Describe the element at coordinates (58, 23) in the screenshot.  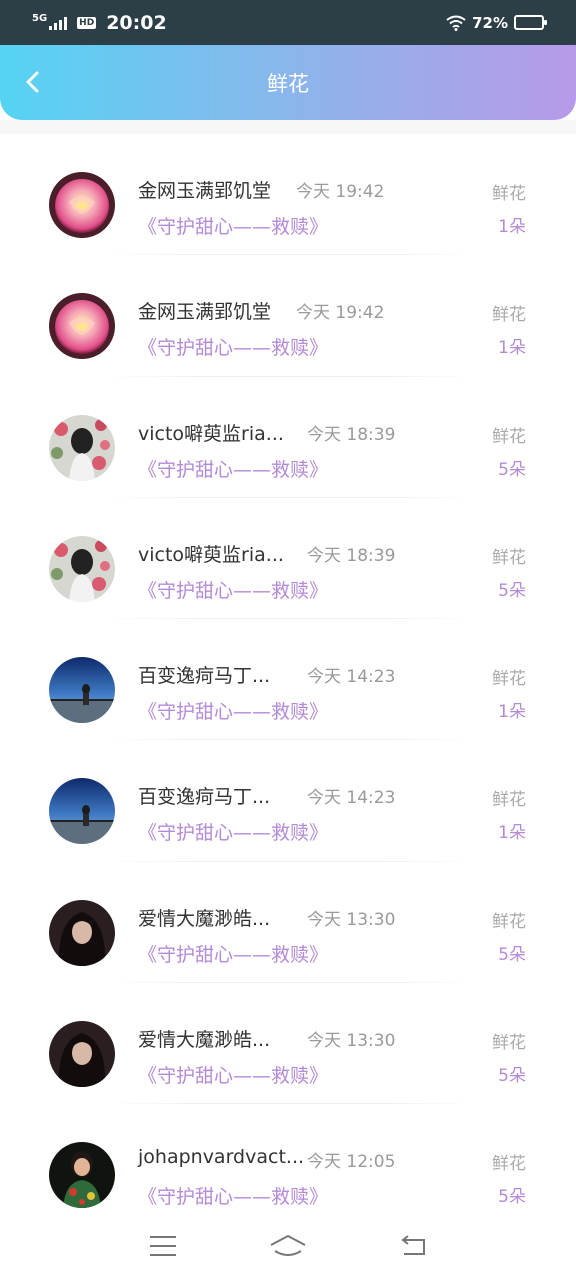
I see `signal-icon` at that location.